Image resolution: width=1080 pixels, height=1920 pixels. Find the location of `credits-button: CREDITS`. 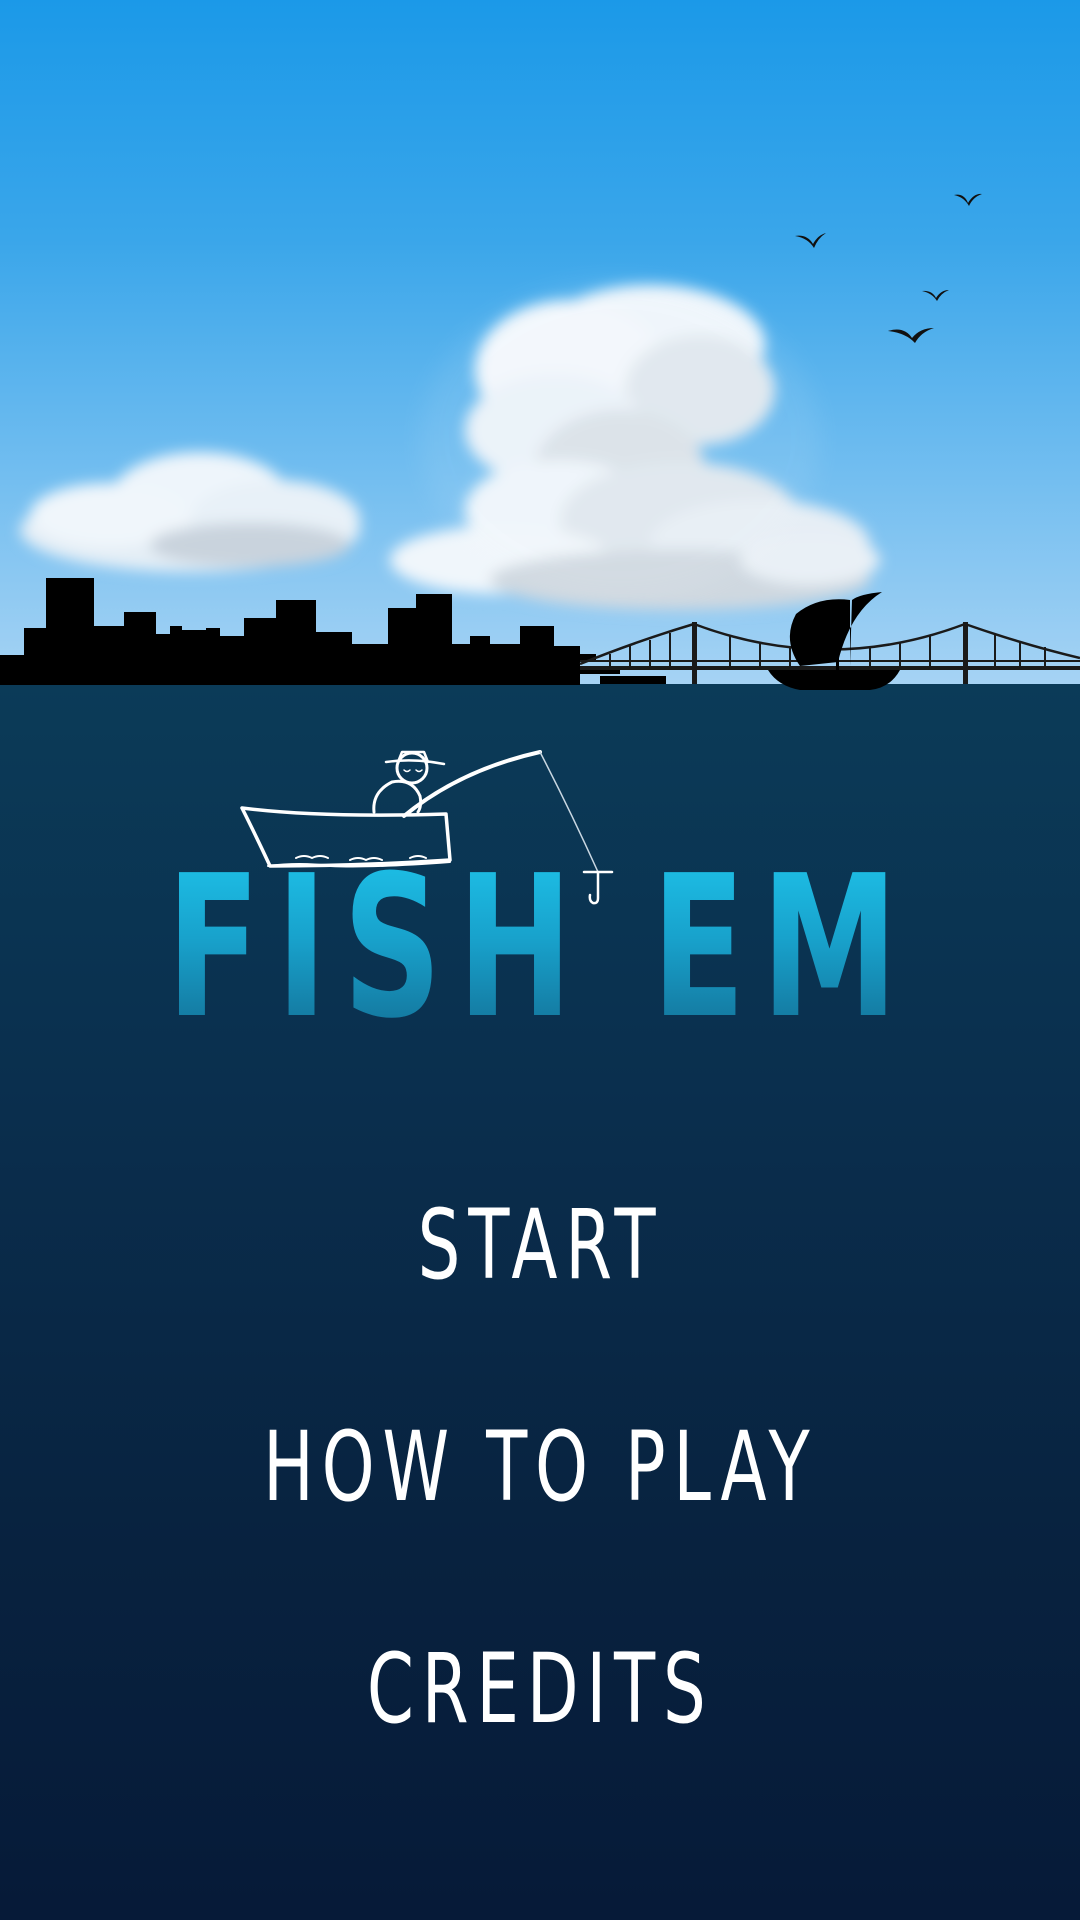

credits-button: CREDITS is located at coordinates (540, 1689).